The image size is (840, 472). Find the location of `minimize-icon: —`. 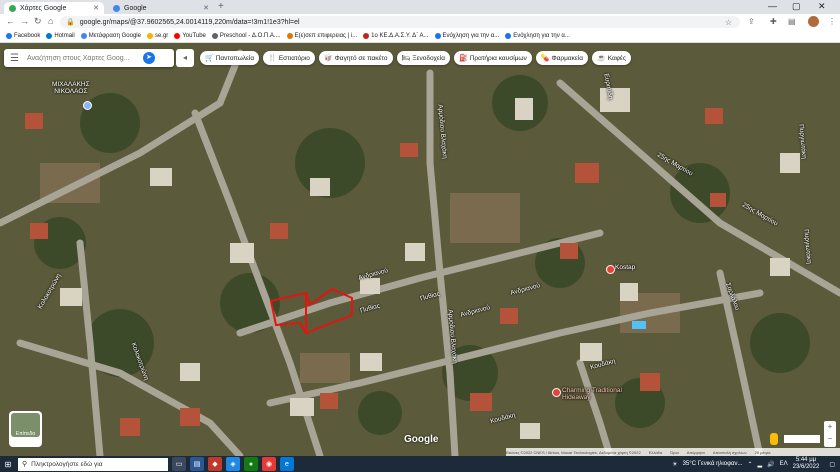

minimize-icon: — is located at coordinates (772, 6).